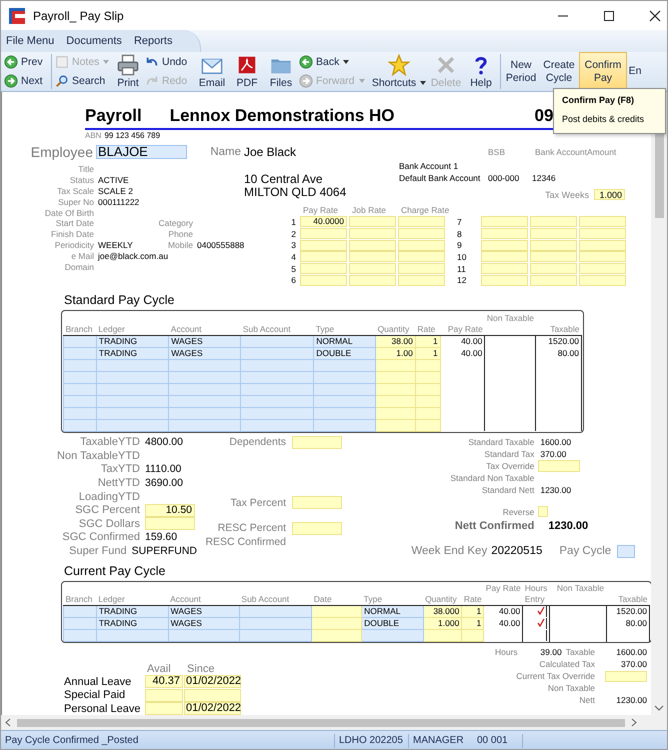 The height and width of the screenshot is (750, 668). I want to click on field-value: joe@black.com.au, so click(133, 256).